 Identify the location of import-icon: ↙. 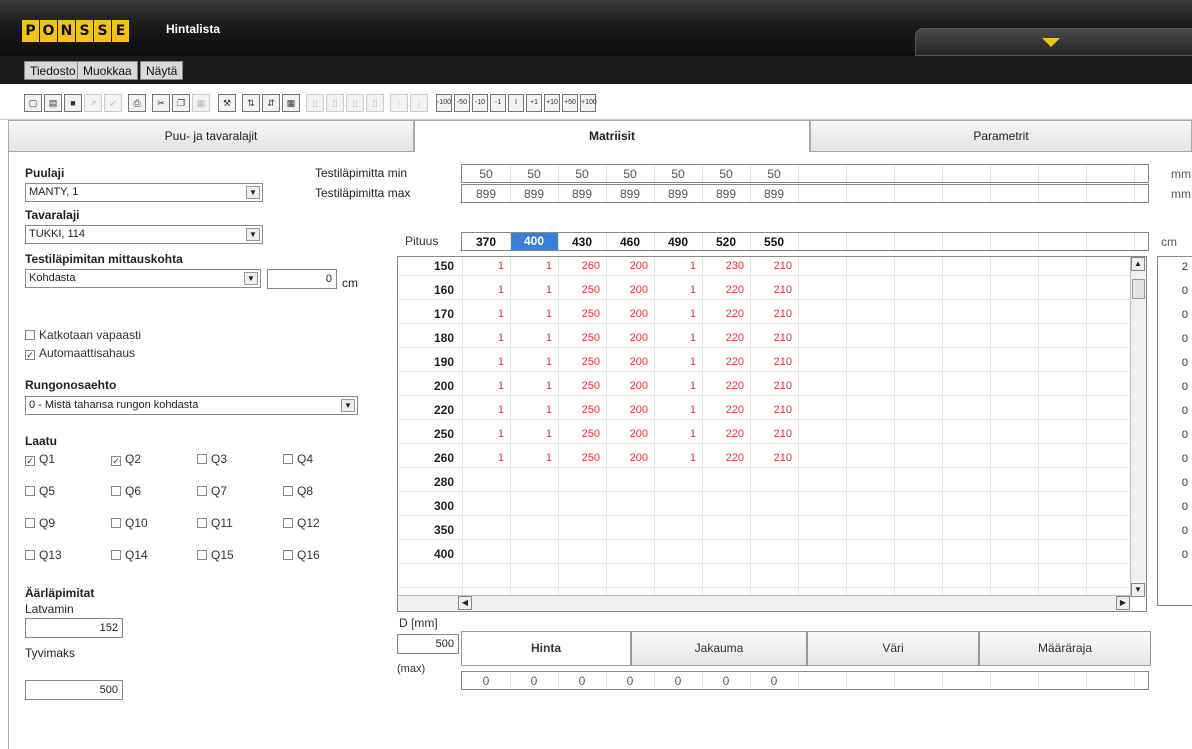
(113, 103).